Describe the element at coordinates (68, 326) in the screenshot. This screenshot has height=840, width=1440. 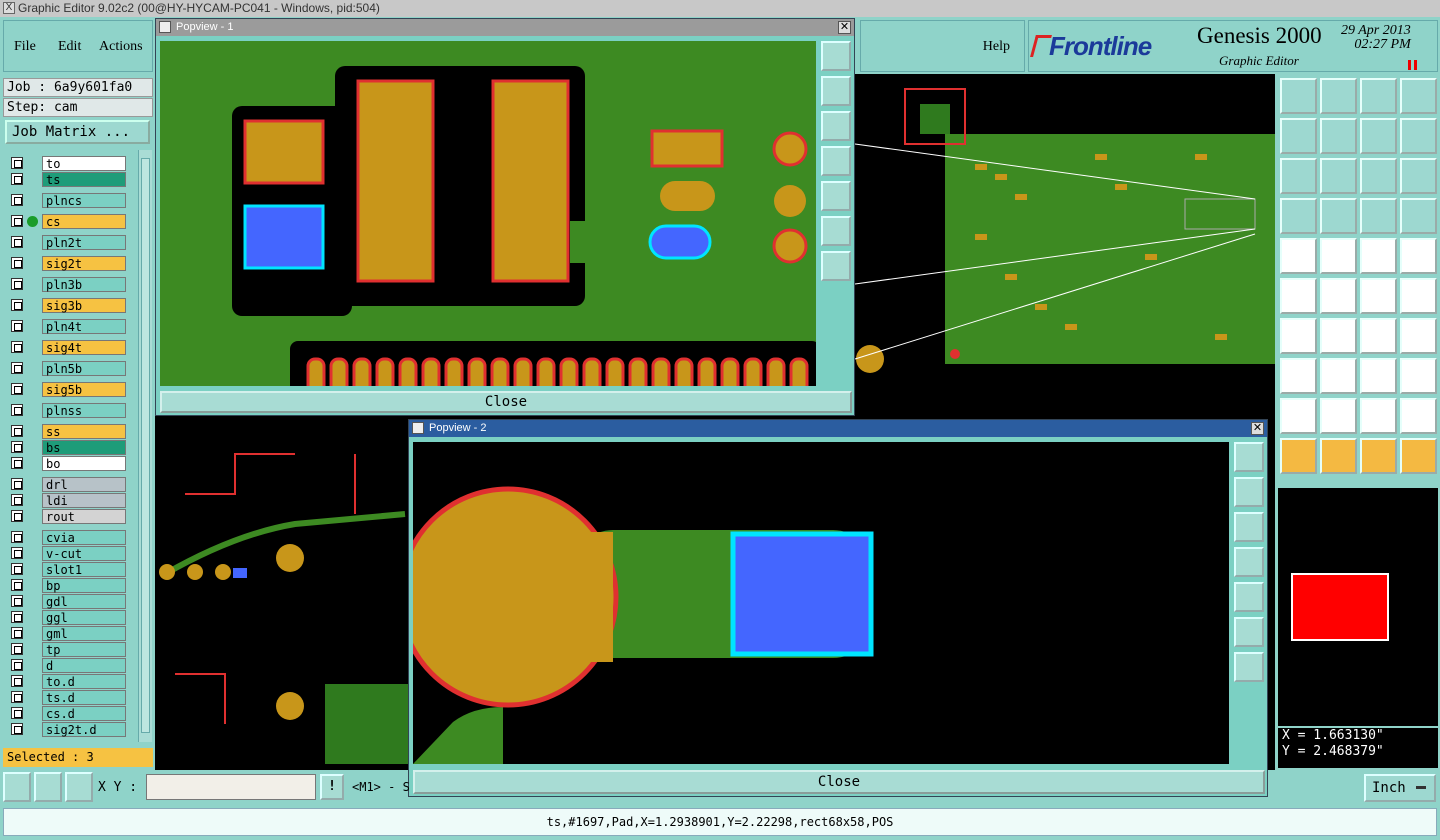
I see `layer-row-pln4t: pln4t` at that location.